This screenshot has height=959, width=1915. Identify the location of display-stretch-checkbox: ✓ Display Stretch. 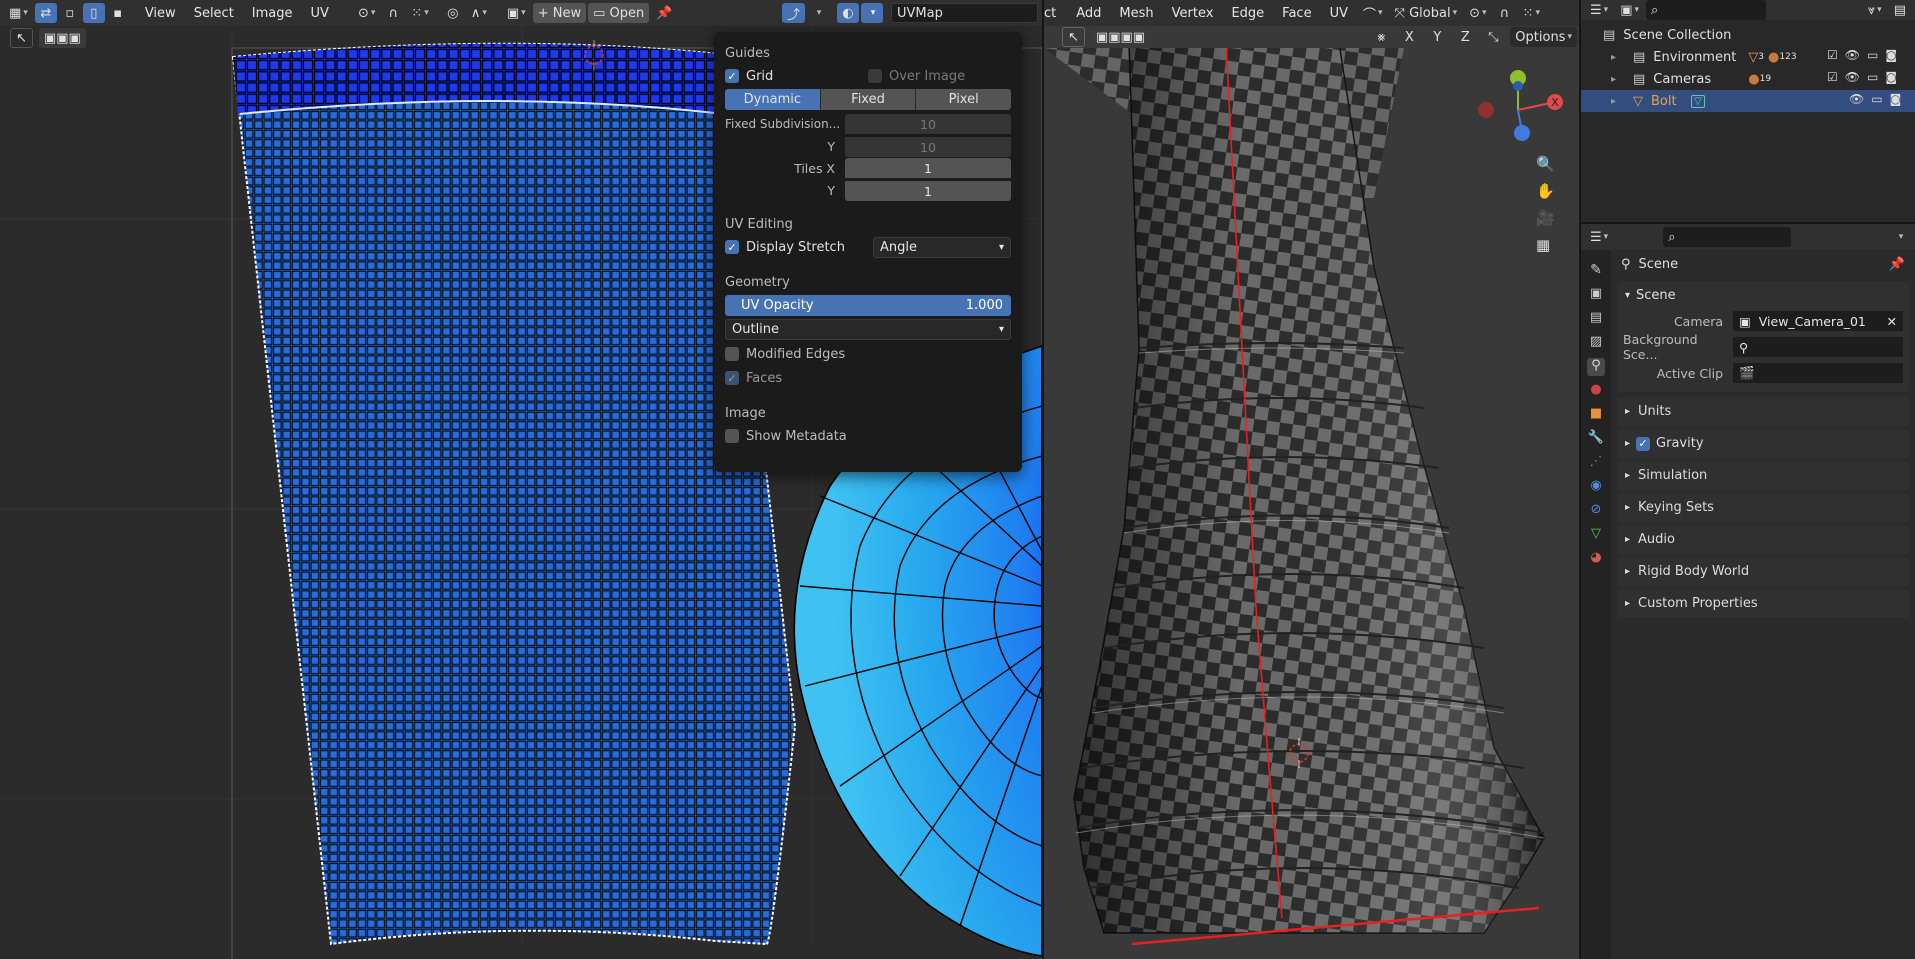
(799, 247).